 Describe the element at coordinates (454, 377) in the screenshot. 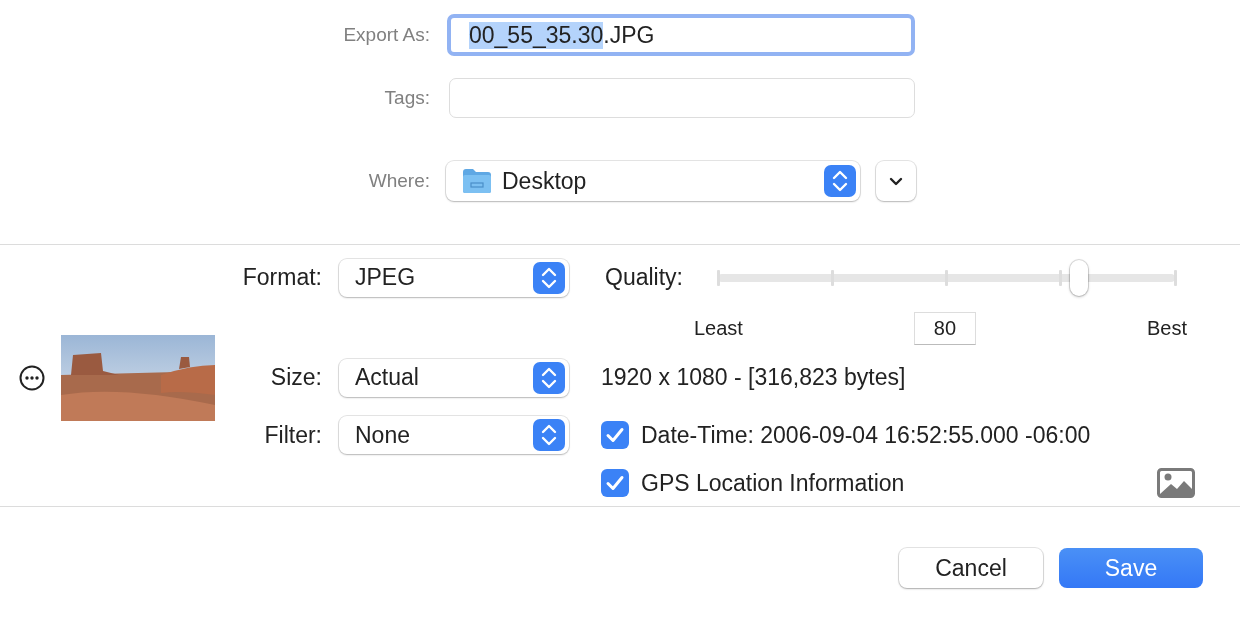

I see `size-popup: Actual` at that location.